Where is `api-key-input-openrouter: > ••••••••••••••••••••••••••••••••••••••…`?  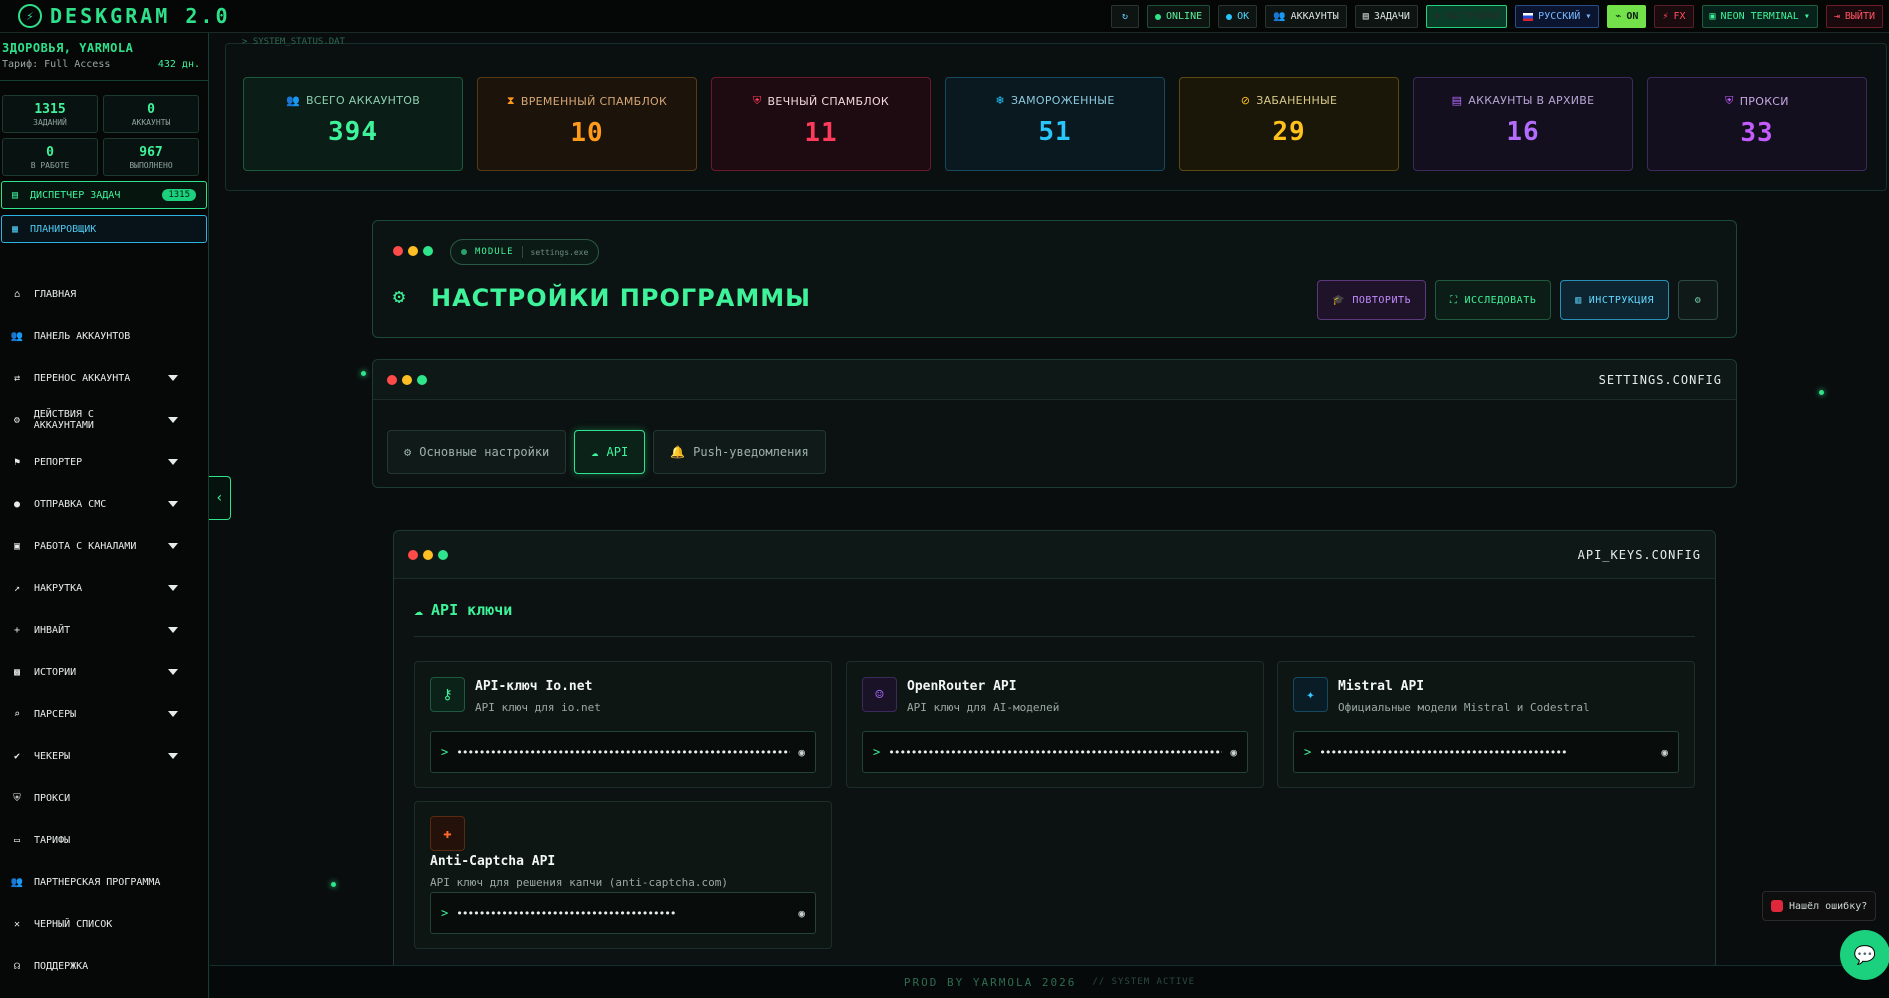
api-key-input-openrouter: > ••••••••••••••••••••••••••••••••••••••… is located at coordinates (1055, 752).